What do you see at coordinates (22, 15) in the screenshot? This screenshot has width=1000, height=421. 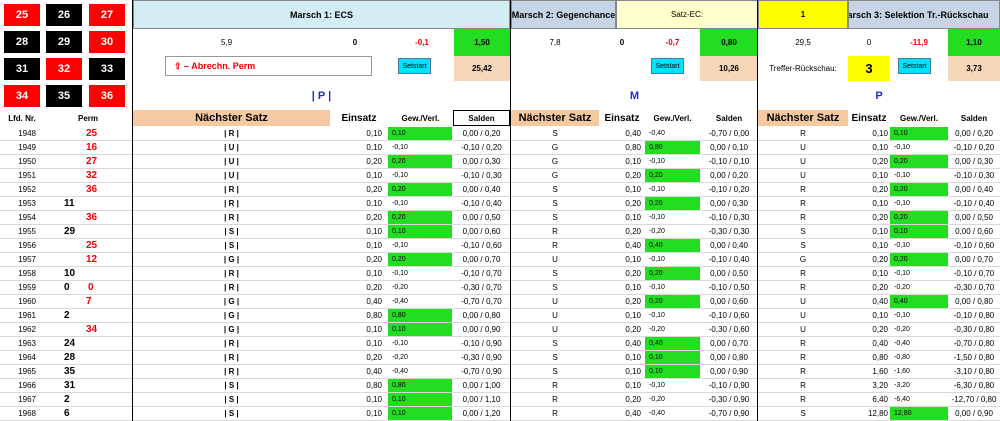 I see `roulette-number-25: 25` at bounding box center [22, 15].